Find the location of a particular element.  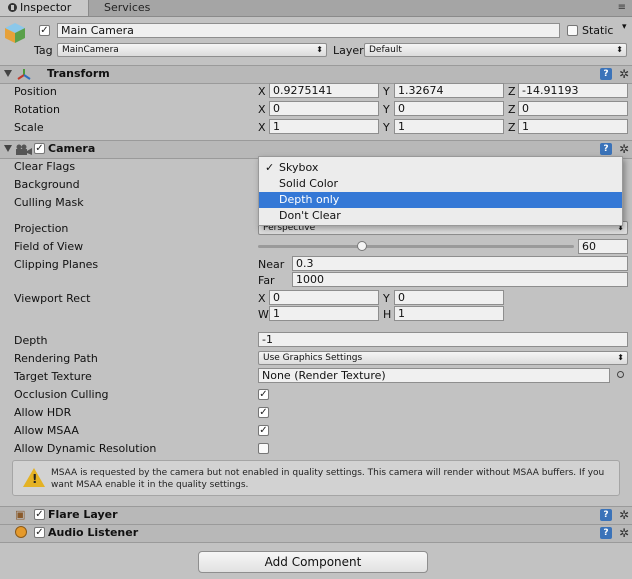

scale-y-value: 1 is located at coordinates (401, 126).